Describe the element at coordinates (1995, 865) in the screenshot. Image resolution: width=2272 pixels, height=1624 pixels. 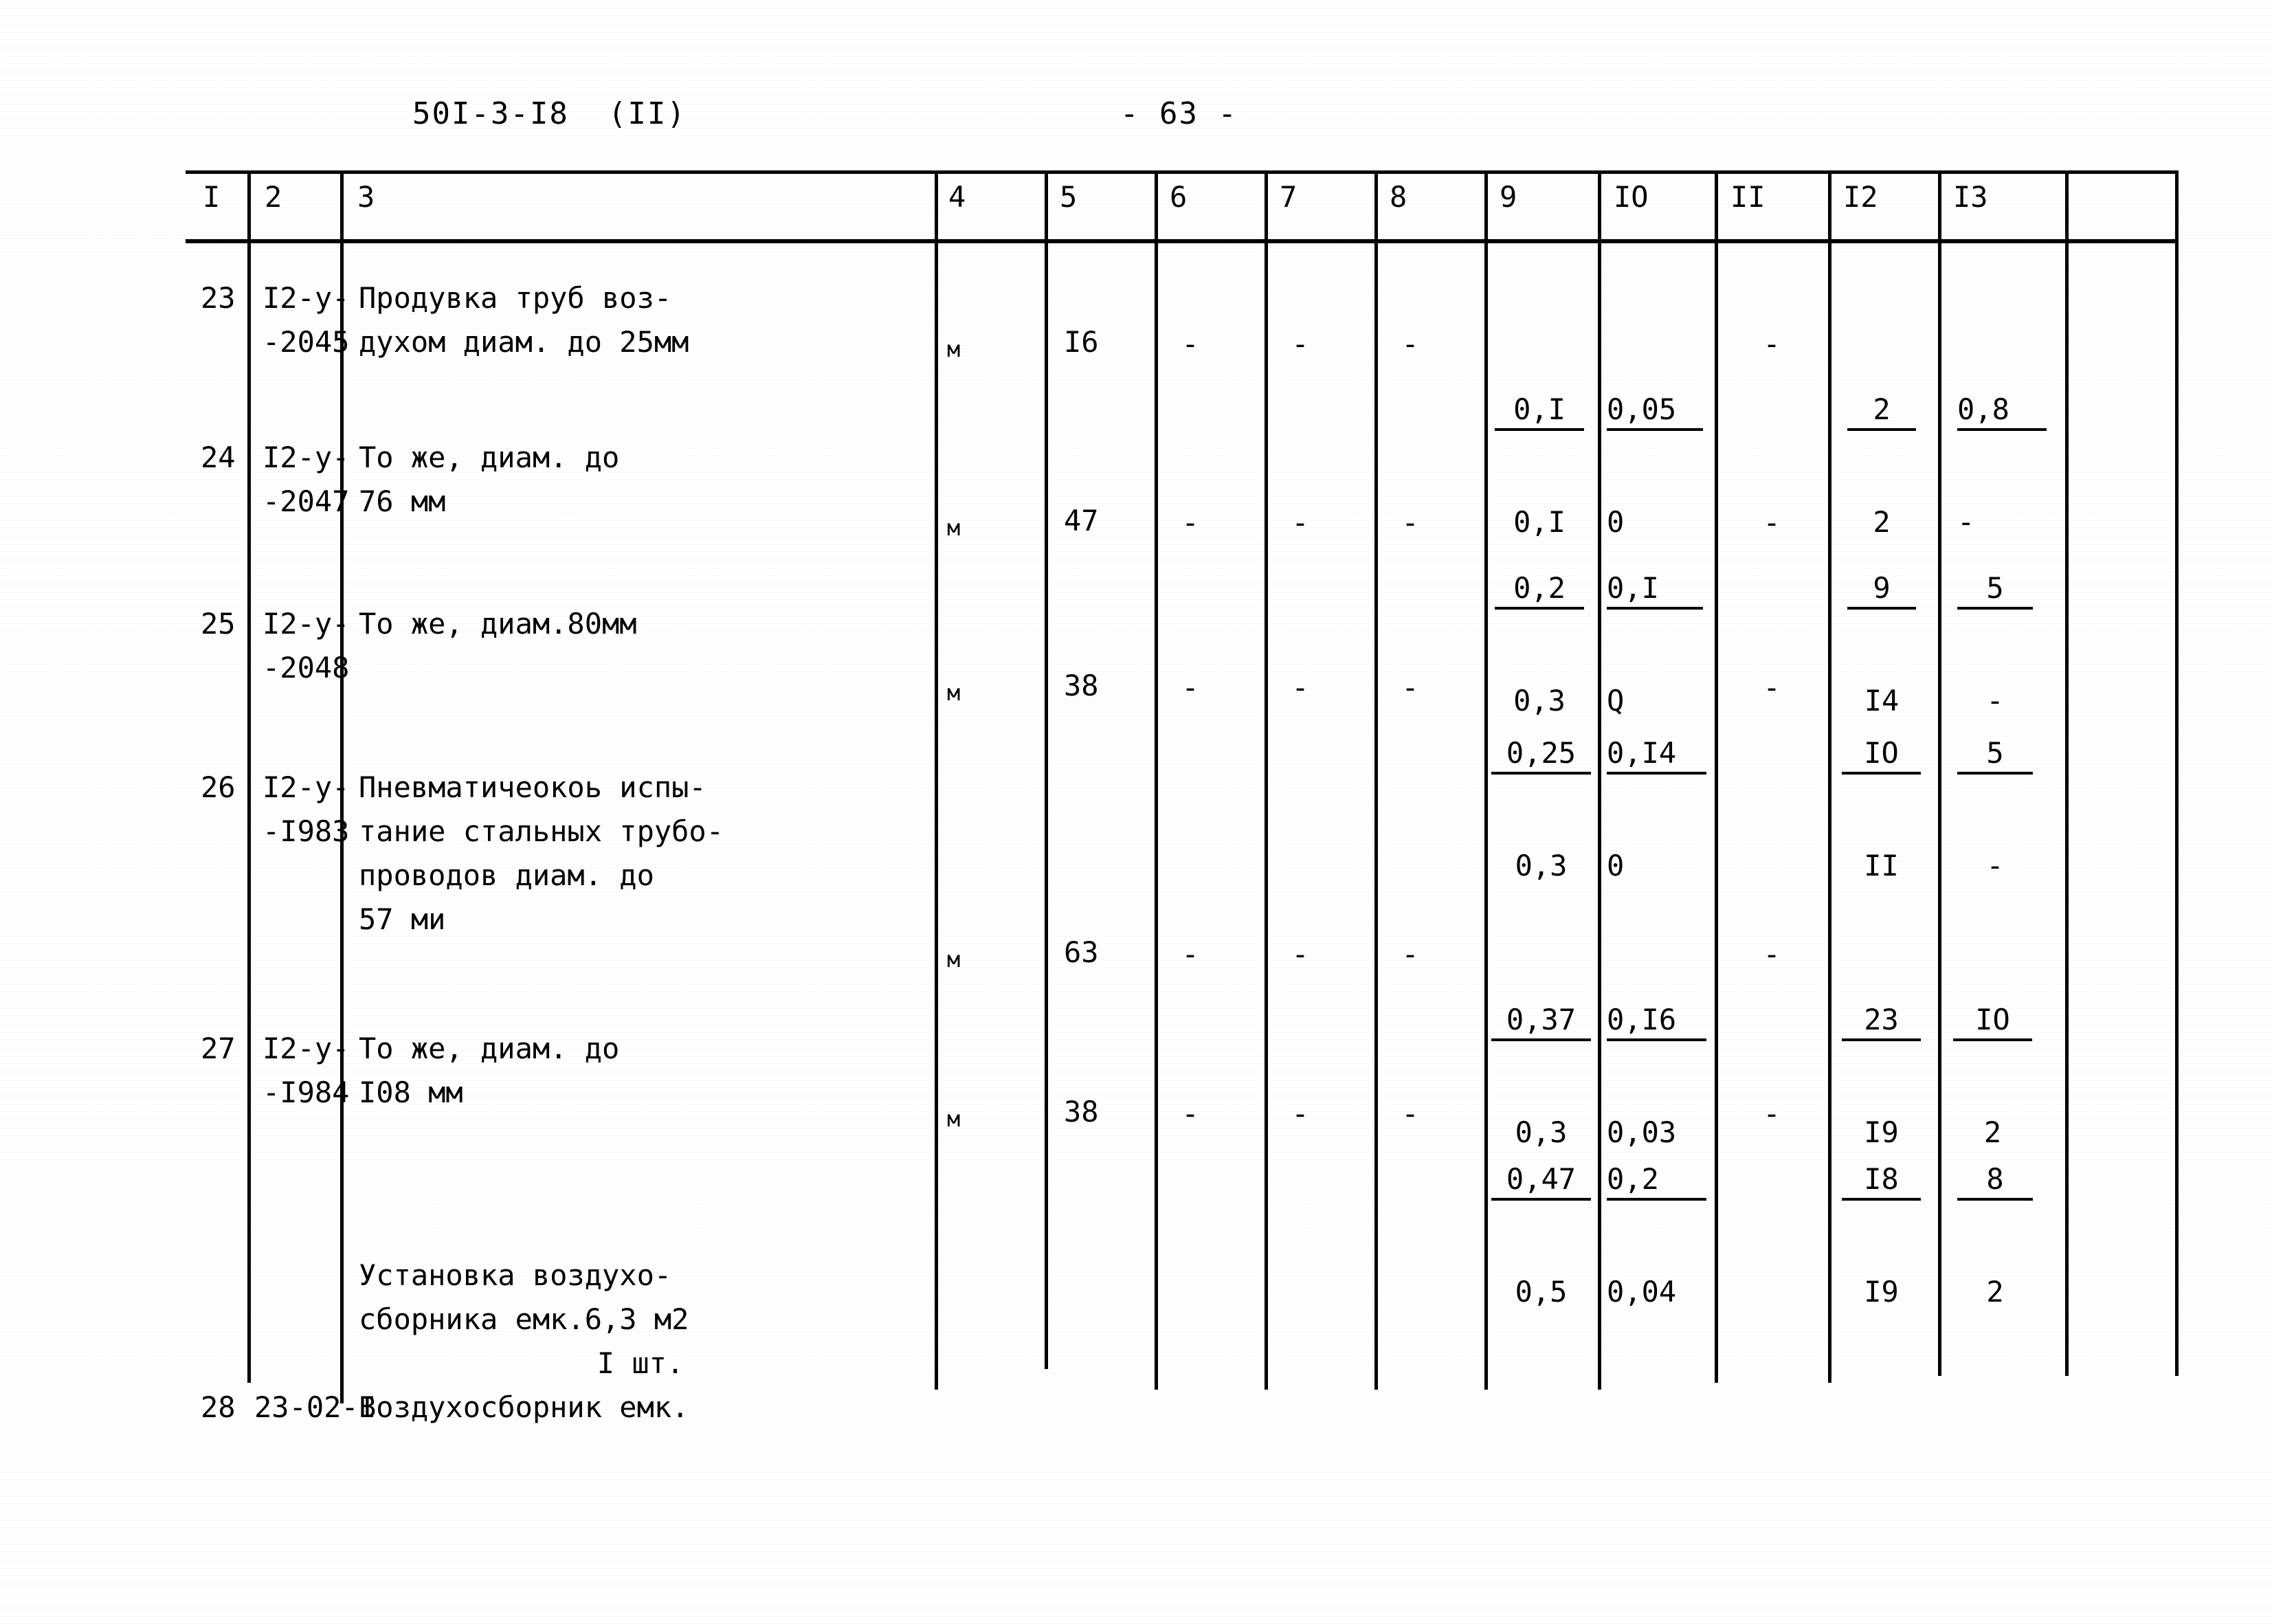
I see `row-col13-denominator: -` at that location.